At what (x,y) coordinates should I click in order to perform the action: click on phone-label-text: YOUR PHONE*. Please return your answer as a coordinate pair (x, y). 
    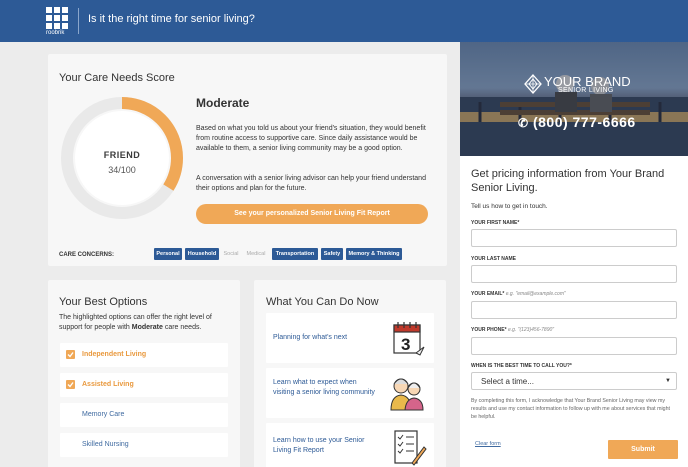
    Looking at the image, I should click on (489, 330).